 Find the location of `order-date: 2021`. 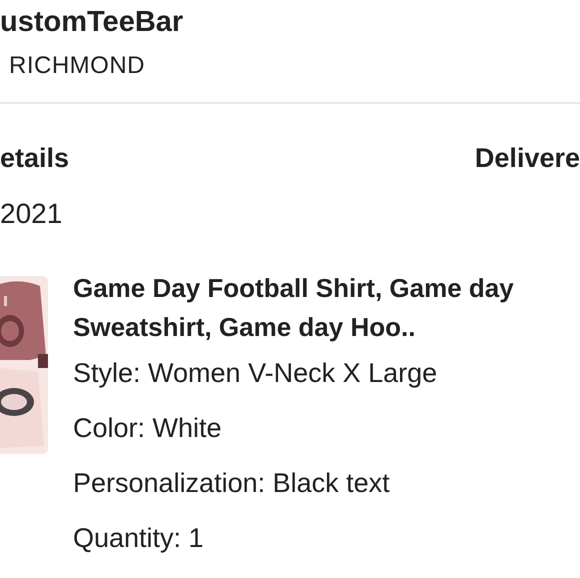

order-date: 2021 is located at coordinates (31, 214).